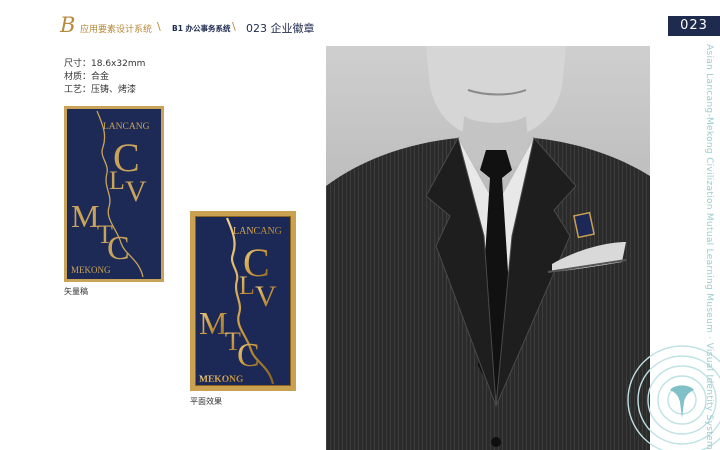 Image resolution: width=720 pixels, height=450 pixels. I want to click on badge-flat-effect: LANCANG C L V M T C MEKONG, so click(243, 301).